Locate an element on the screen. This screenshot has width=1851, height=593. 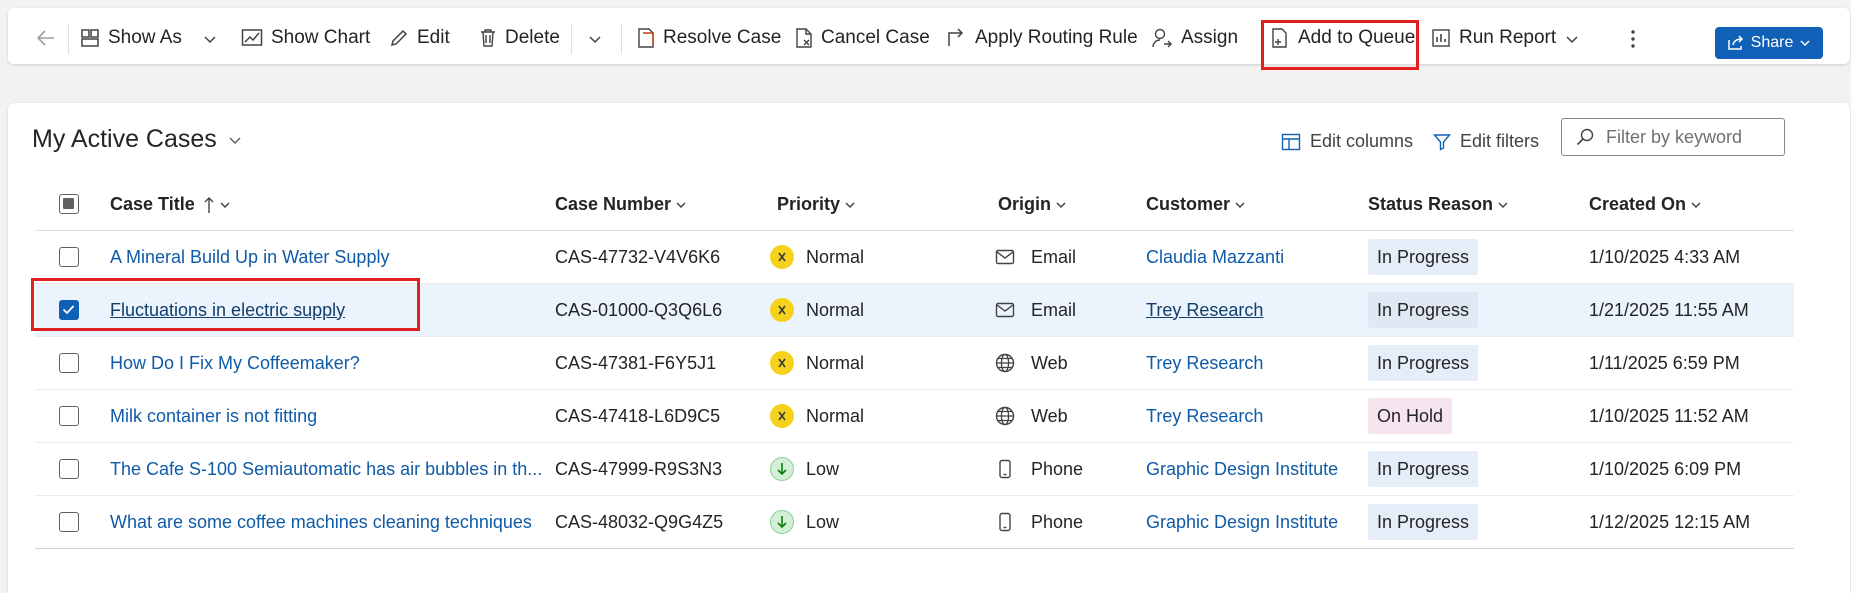
case-number: CAS-47999-R9S3N3 is located at coordinates (639, 468).